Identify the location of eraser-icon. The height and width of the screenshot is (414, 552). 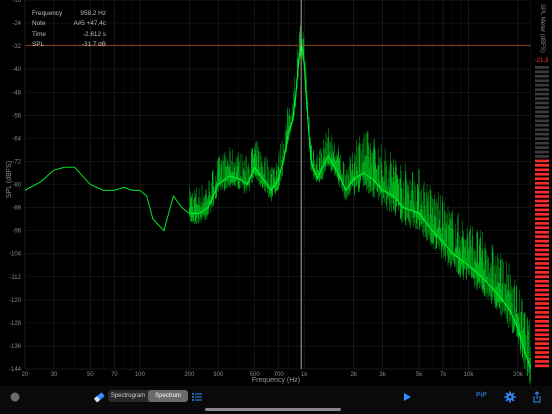
(99, 397).